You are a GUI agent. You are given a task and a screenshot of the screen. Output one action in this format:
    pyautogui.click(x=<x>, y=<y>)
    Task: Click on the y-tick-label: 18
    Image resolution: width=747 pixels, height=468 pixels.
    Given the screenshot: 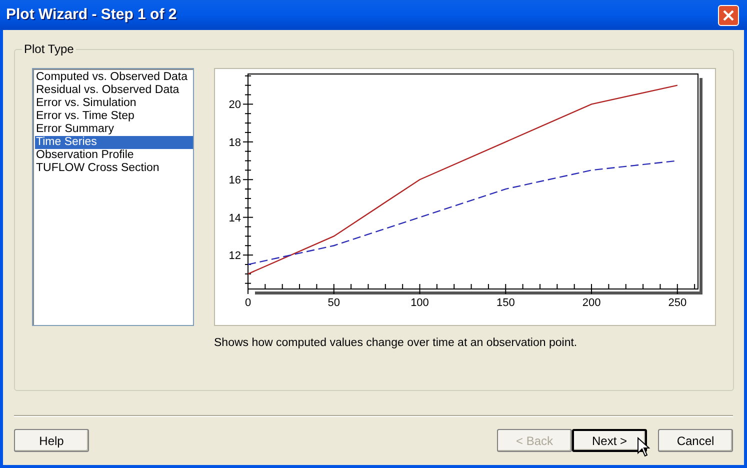 What is the action you would take?
    pyautogui.click(x=234, y=142)
    